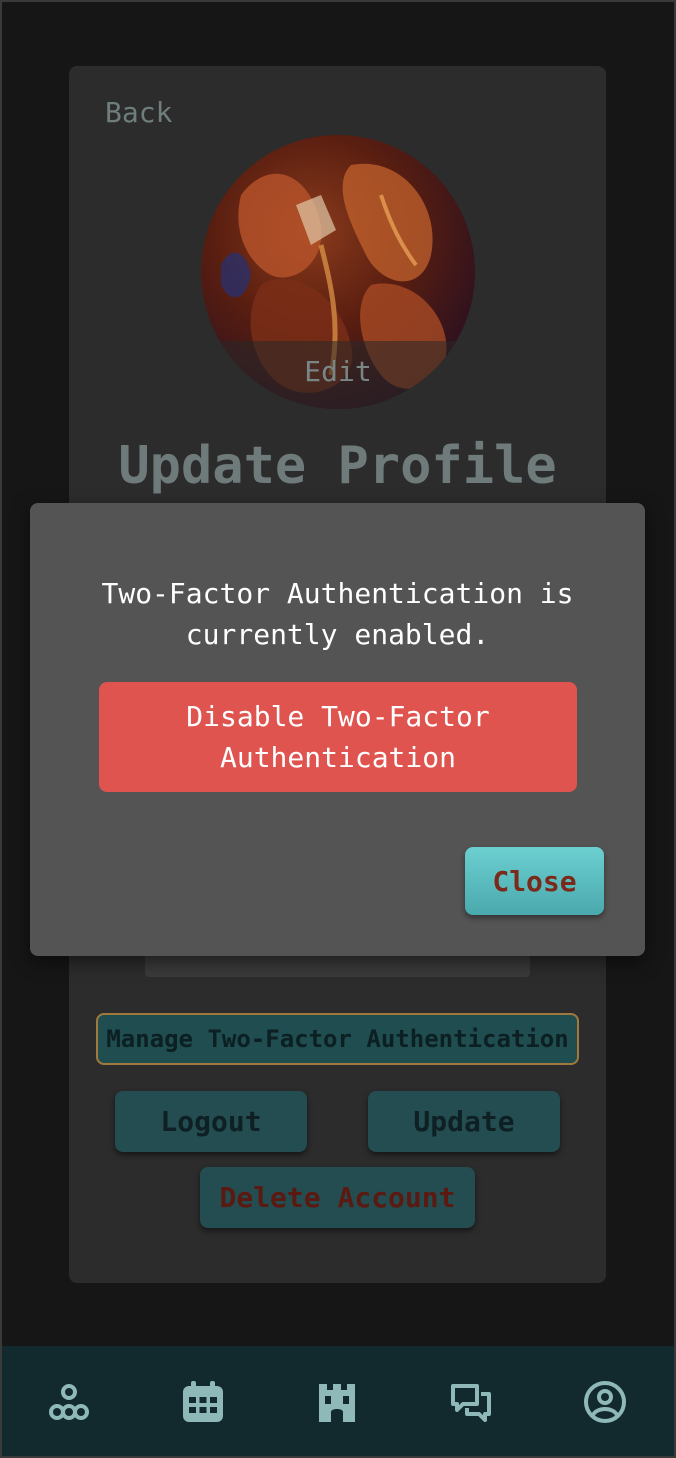 The height and width of the screenshot is (1458, 676). What do you see at coordinates (338, 737) in the screenshot?
I see `disable-2fa-button: Disable Two-Factor Authentication` at bounding box center [338, 737].